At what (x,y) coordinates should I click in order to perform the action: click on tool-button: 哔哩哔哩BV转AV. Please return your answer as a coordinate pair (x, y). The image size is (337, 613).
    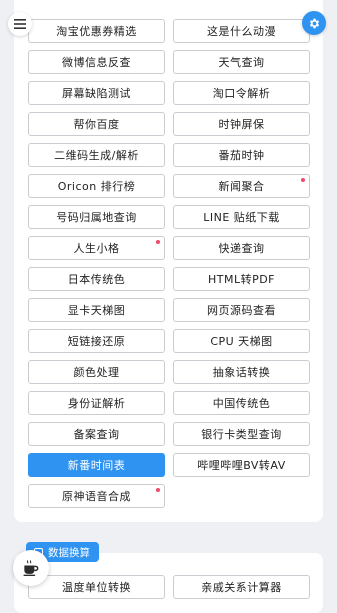
    Looking at the image, I should click on (241, 465).